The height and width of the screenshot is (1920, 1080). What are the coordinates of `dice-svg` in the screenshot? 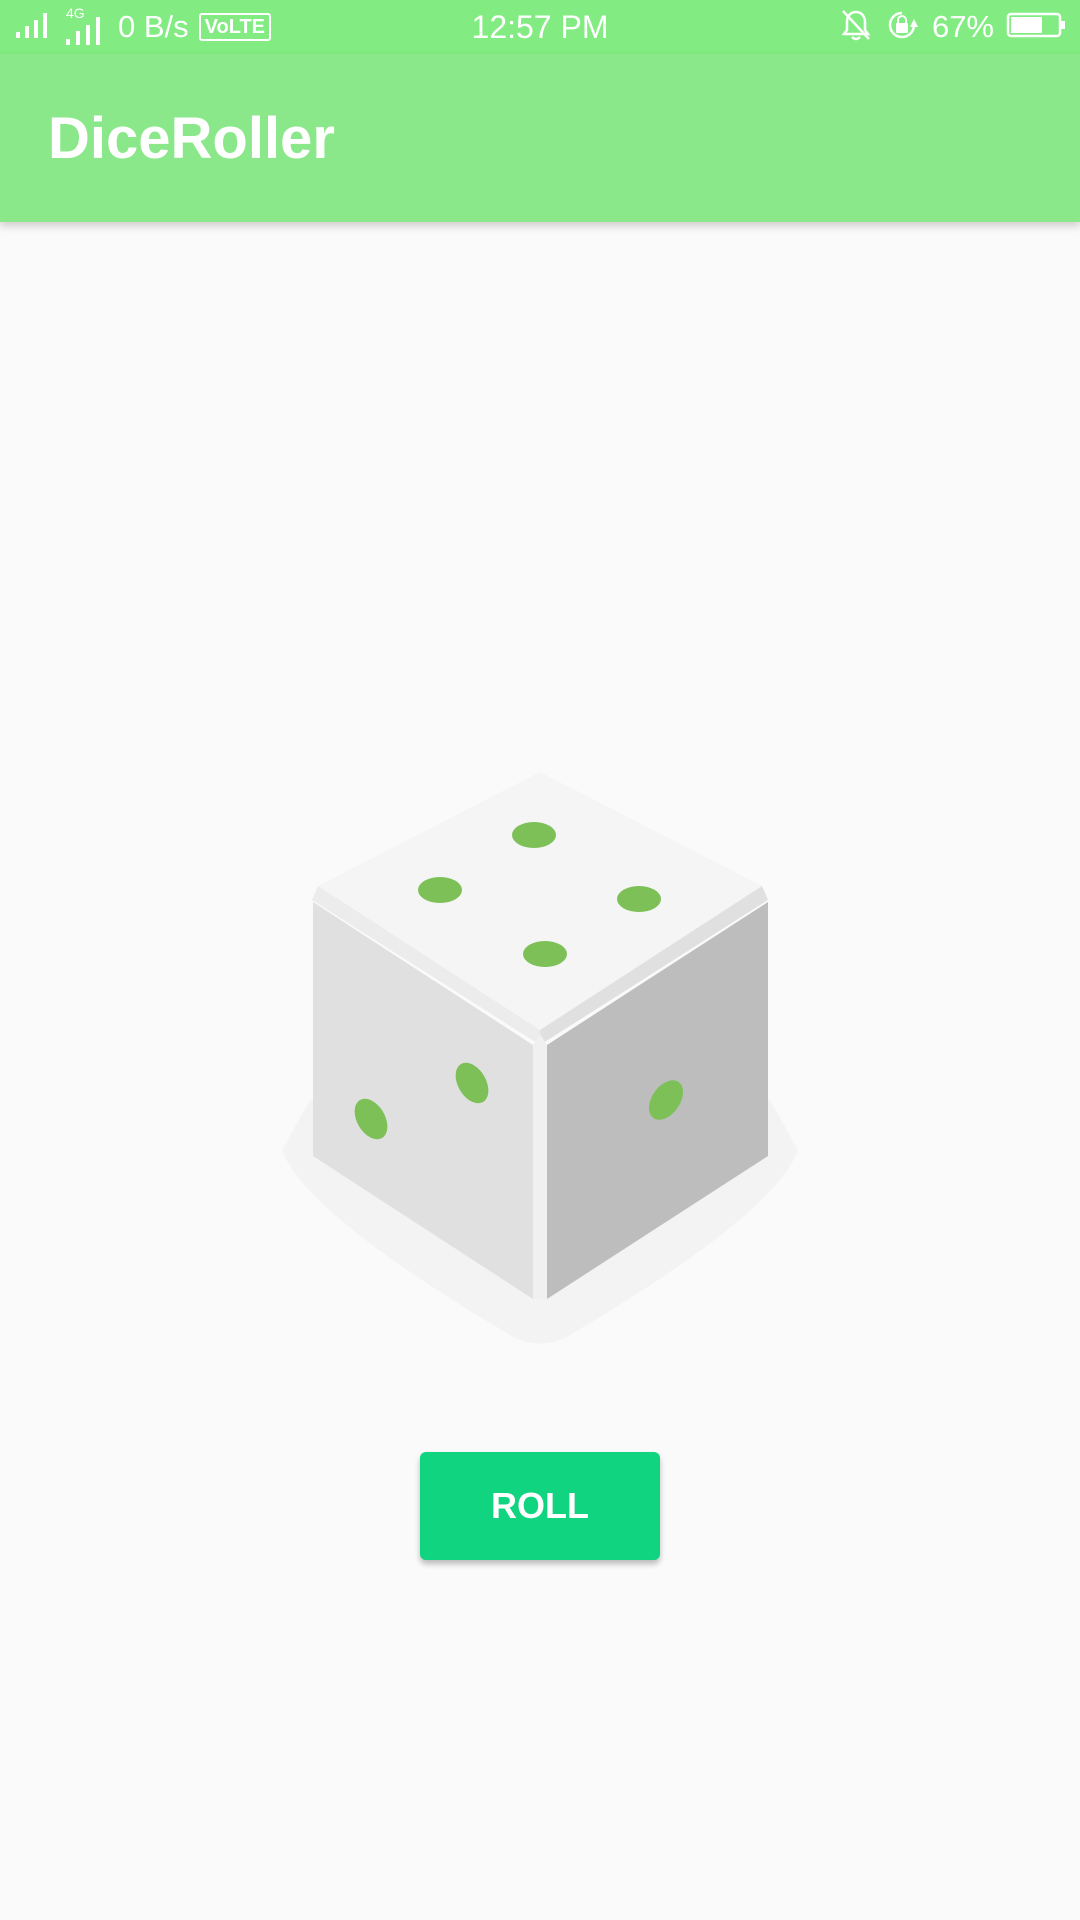 It's located at (540, 1058).